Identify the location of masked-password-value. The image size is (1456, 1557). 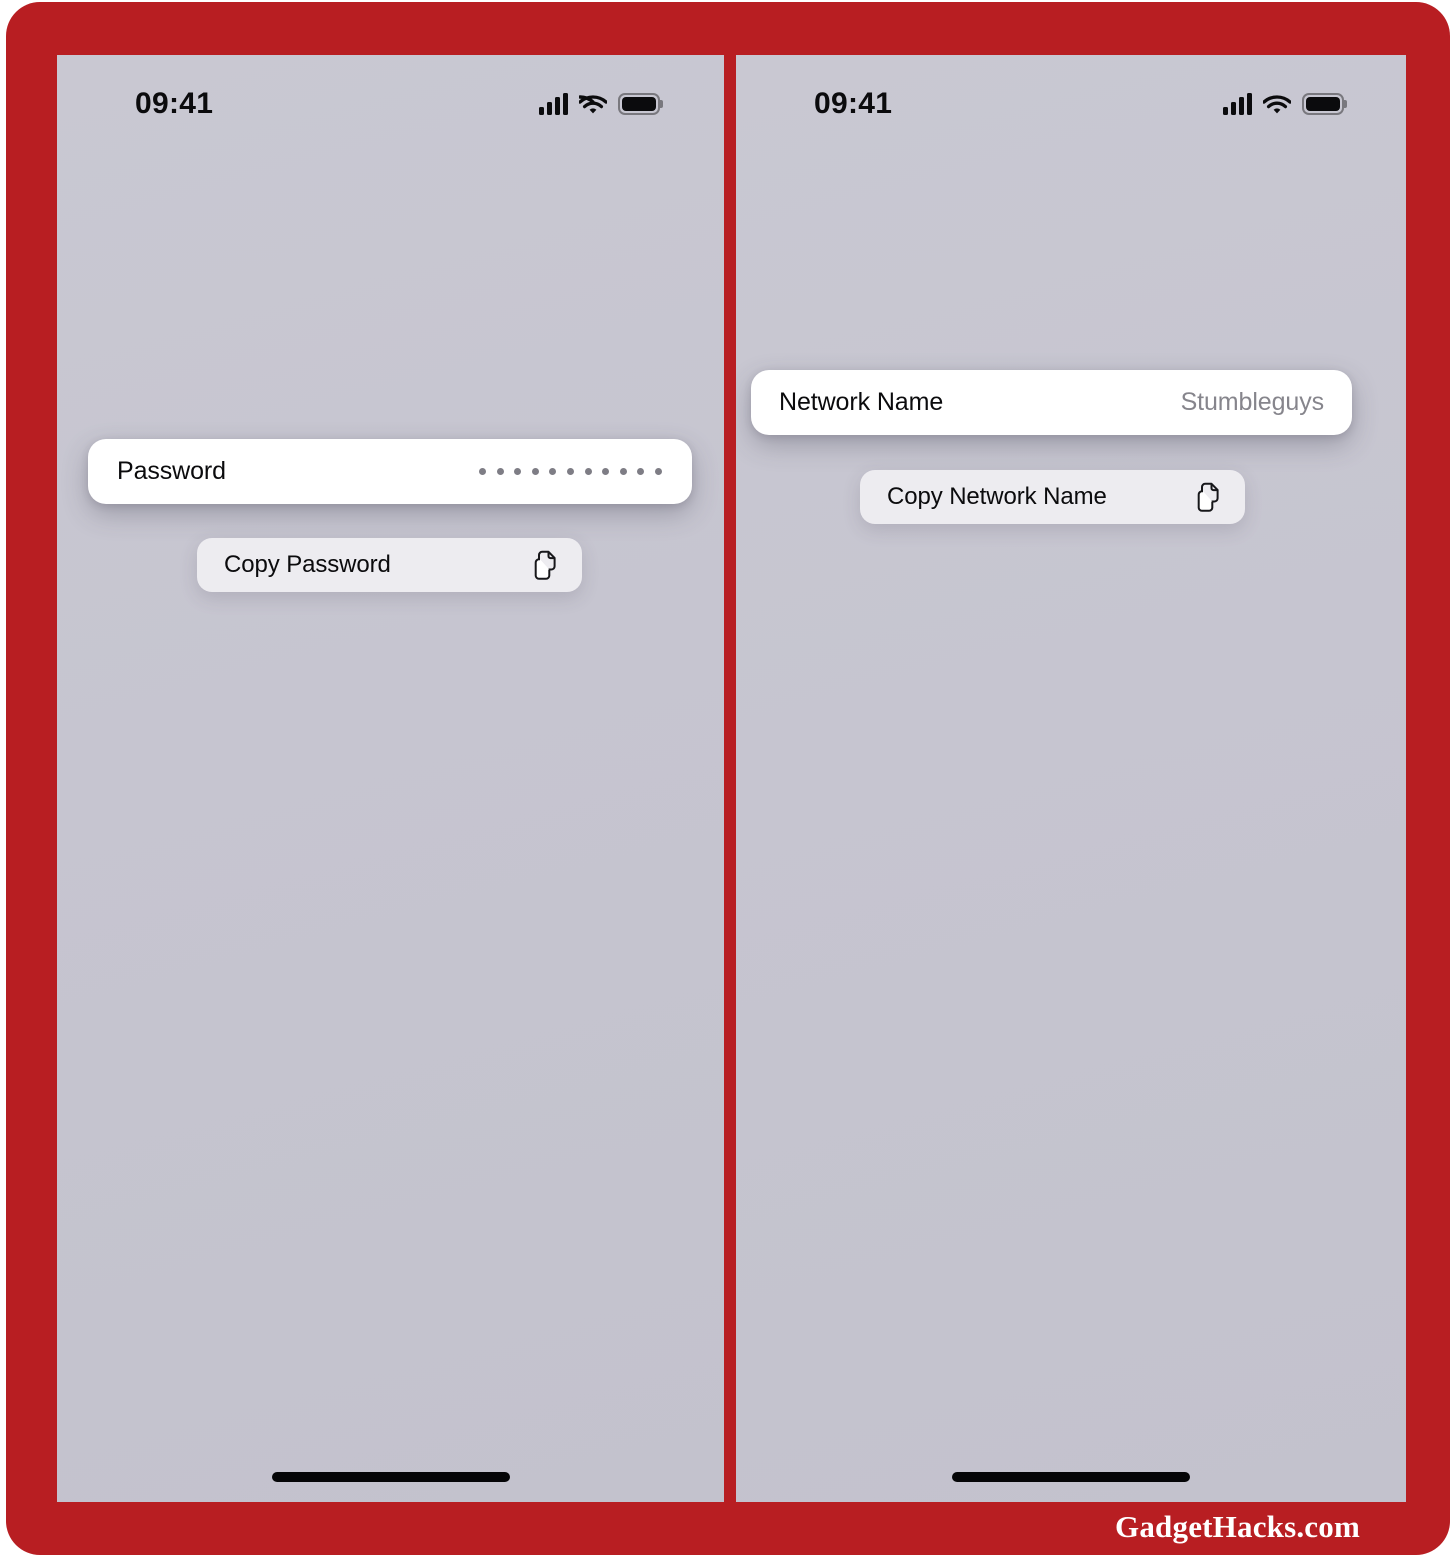
(570, 471).